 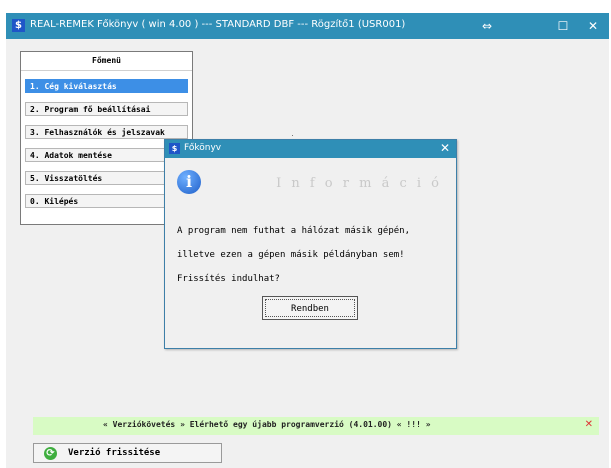 What do you see at coordinates (106, 109) in the screenshot?
I see `menu-item-program-settings: 2. Program fő beállításai` at bounding box center [106, 109].